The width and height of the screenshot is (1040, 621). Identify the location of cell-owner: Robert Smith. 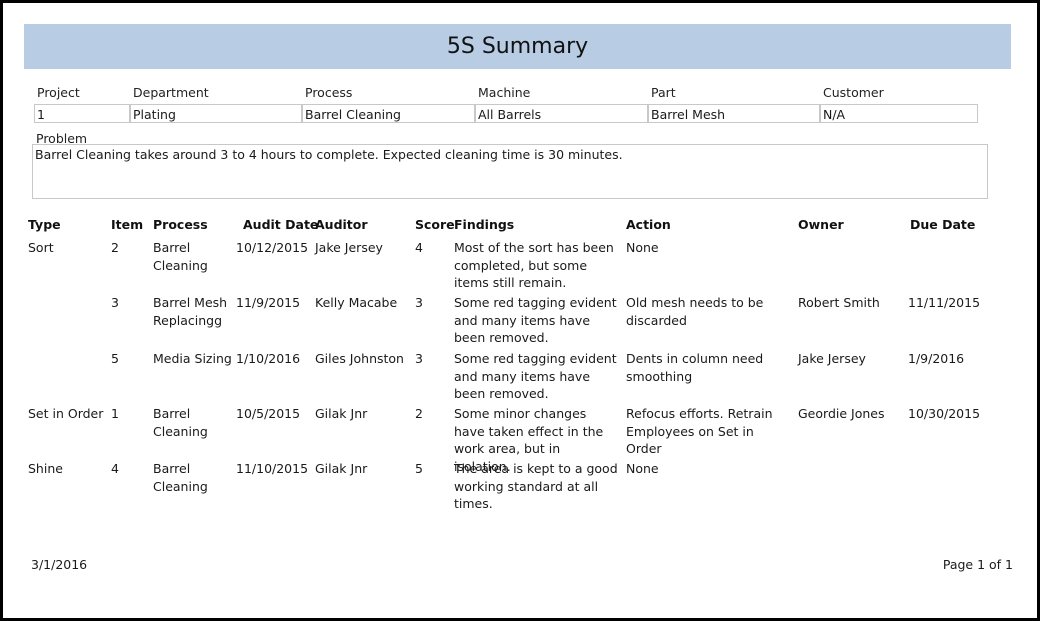
(839, 302).